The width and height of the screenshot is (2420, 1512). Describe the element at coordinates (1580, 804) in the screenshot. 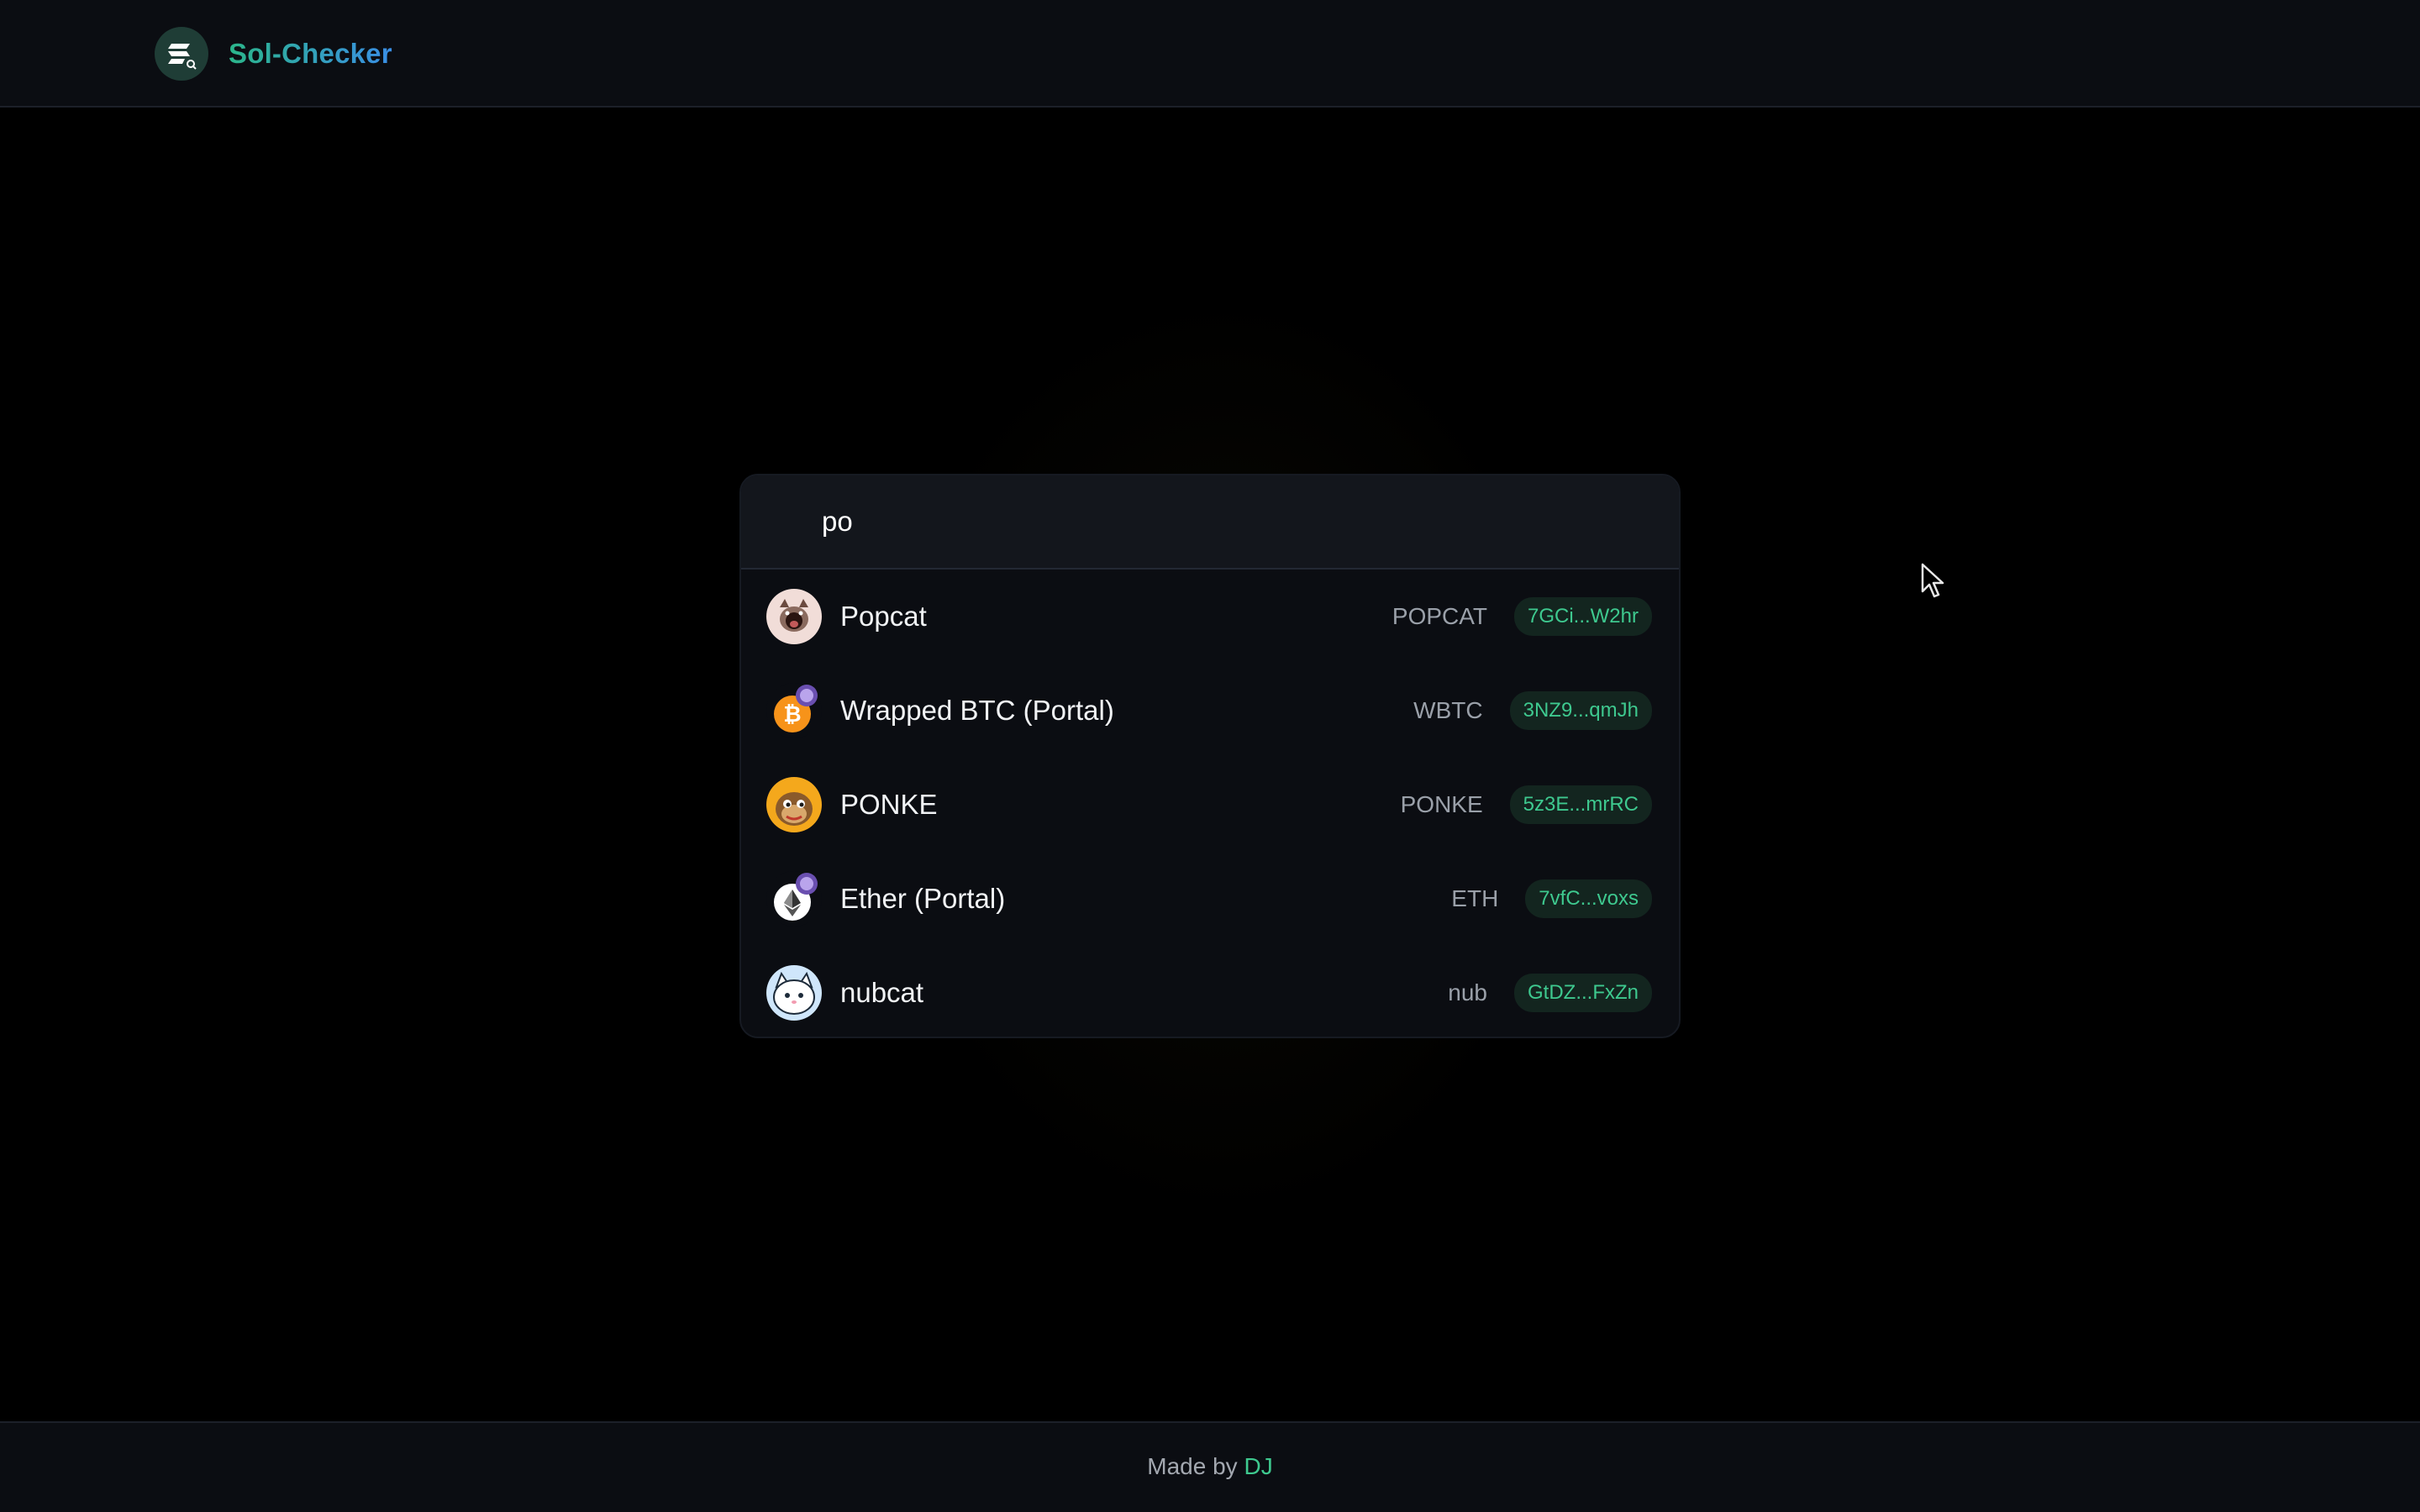

I see `token-address-badge: 5z3E...mrRC` at that location.